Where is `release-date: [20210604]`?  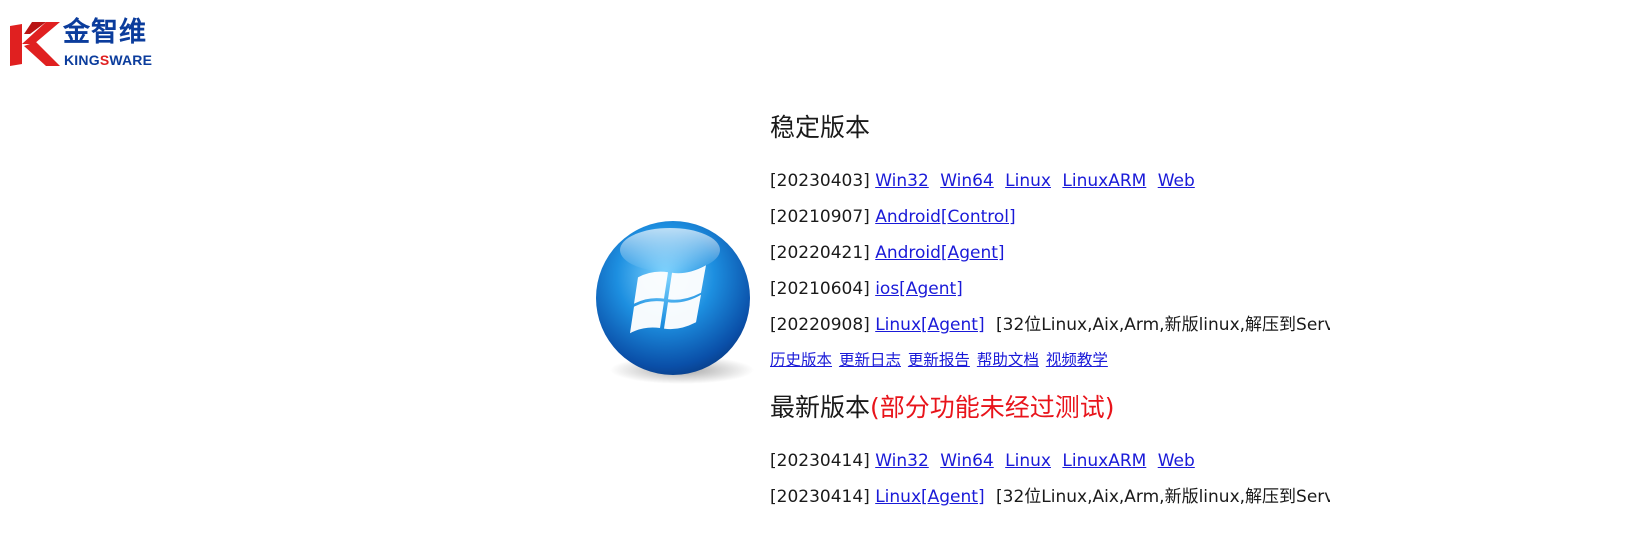 release-date: [20210604] is located at coordinates (820, 289).